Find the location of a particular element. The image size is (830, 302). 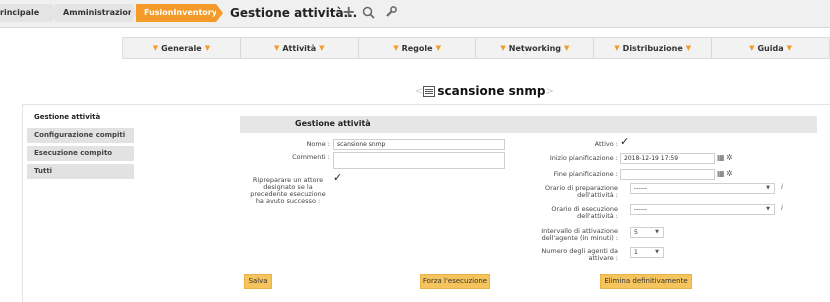

search-icon is located at coordinates (368, 13).